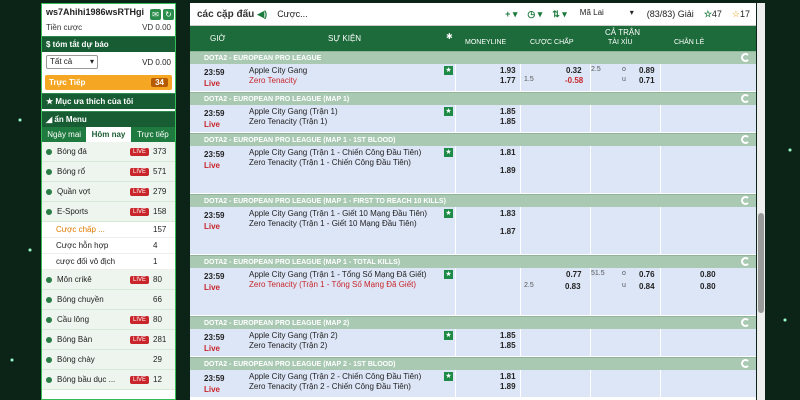 The image size is (800, 400). I want to click on moneyline-home: 1.83, so click(508, 213).